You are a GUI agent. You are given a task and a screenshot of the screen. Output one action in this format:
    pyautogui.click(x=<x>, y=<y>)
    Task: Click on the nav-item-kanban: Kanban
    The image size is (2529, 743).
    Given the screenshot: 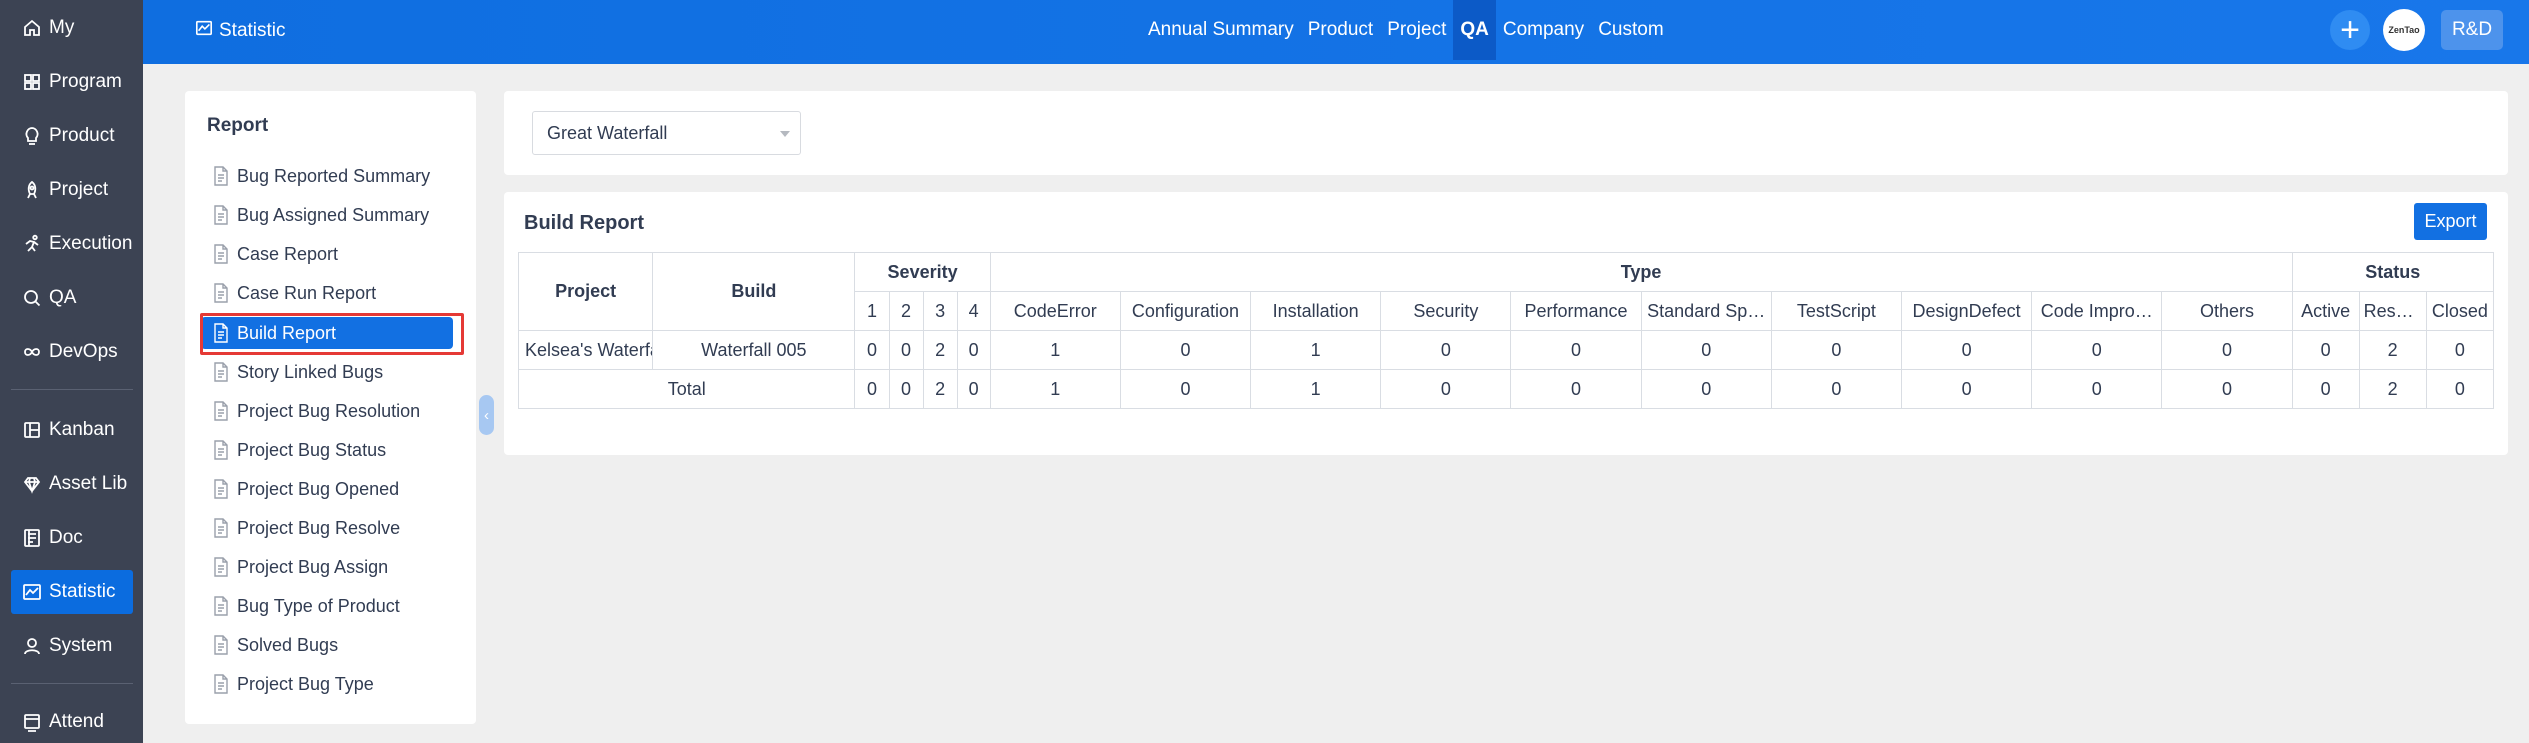 What is the action you would take?
    pyautogui.click(x=72, y=430)
    